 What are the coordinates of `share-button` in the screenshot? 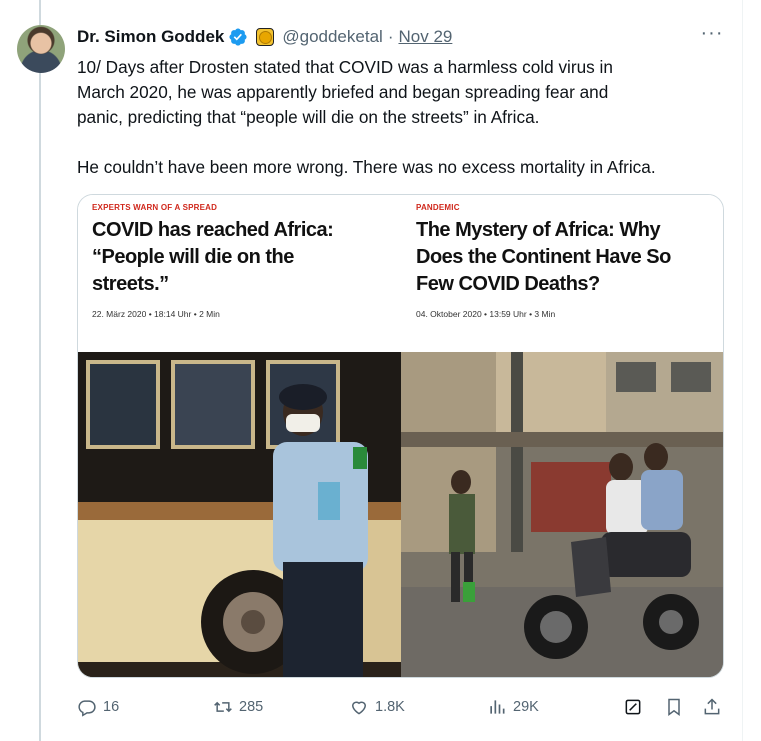 It's located at (715, 707).